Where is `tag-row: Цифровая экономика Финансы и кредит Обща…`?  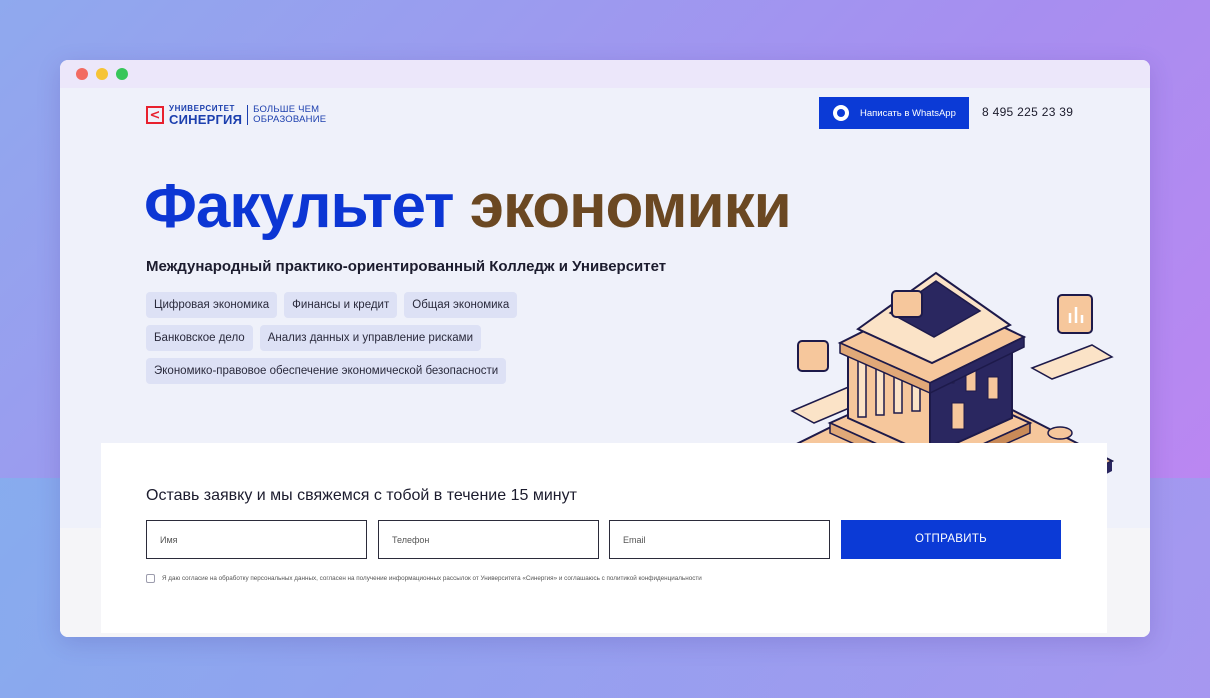
tag-row: Цифровая экономика Финансы и кредит Обща… is located at coordinates (356, 305).